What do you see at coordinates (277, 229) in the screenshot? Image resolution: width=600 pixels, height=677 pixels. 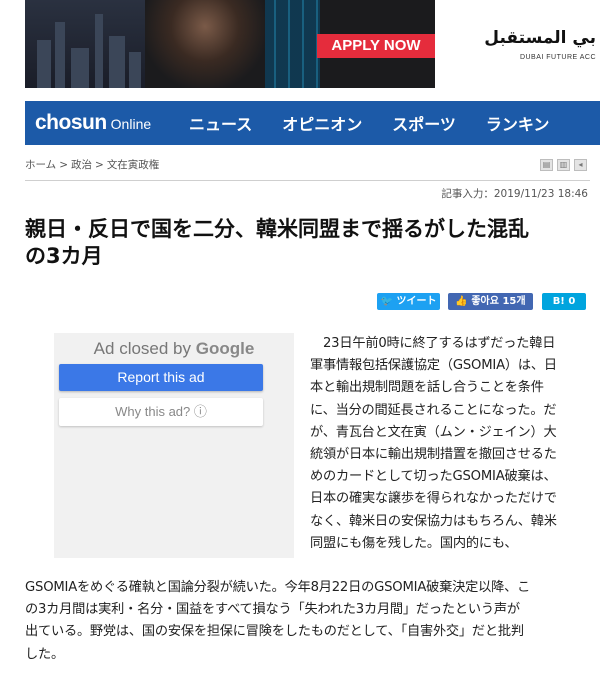 I see `headline-line: 親日・反日で国を二分、韓米同盟まで揺るがした混乱` at bounding box center [277, 229].